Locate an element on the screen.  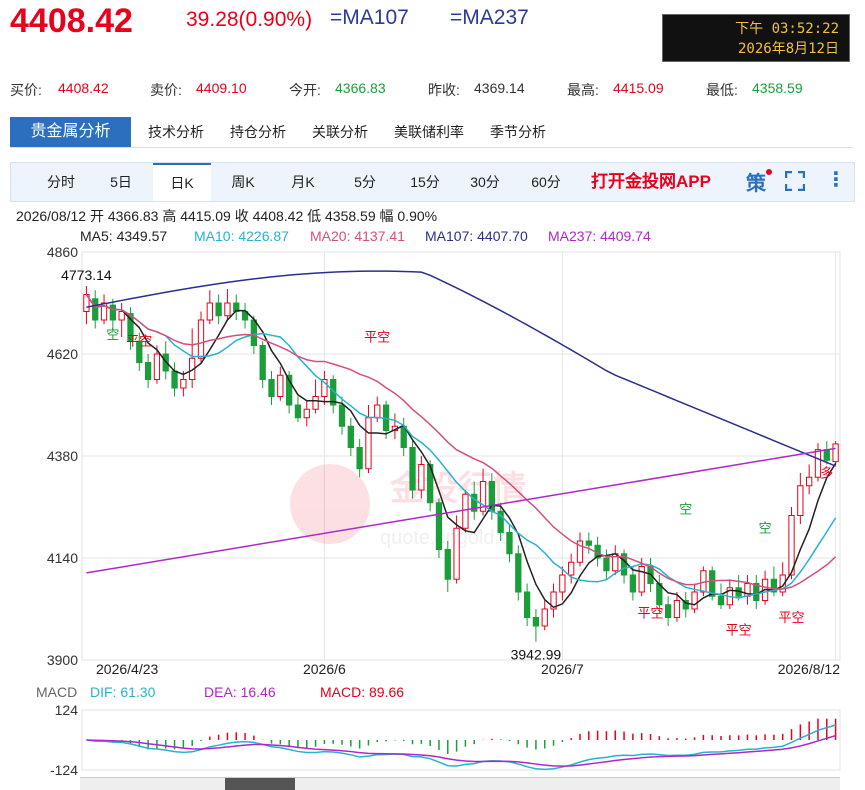
low-label: 最低: is located at coordinates (722, 90).